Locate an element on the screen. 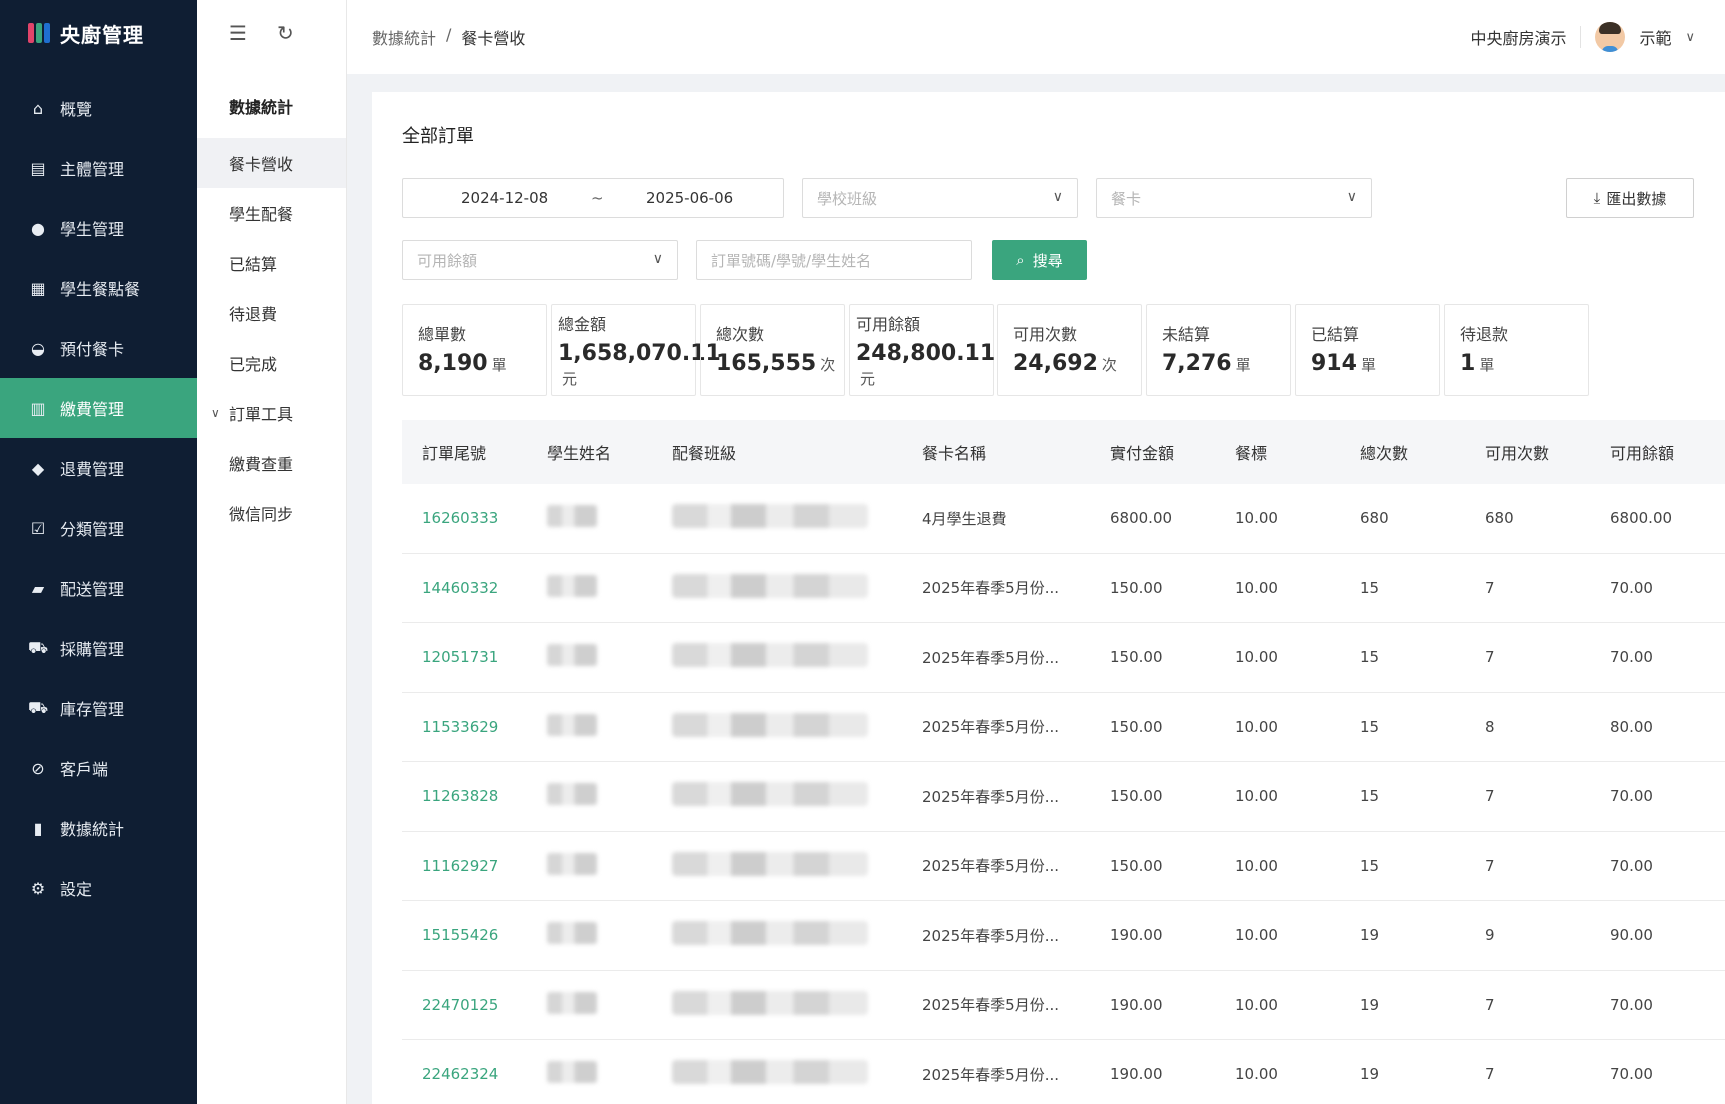  sidebar-item: ▦ 學生餐點餐 is located at coordinates (98, 288).